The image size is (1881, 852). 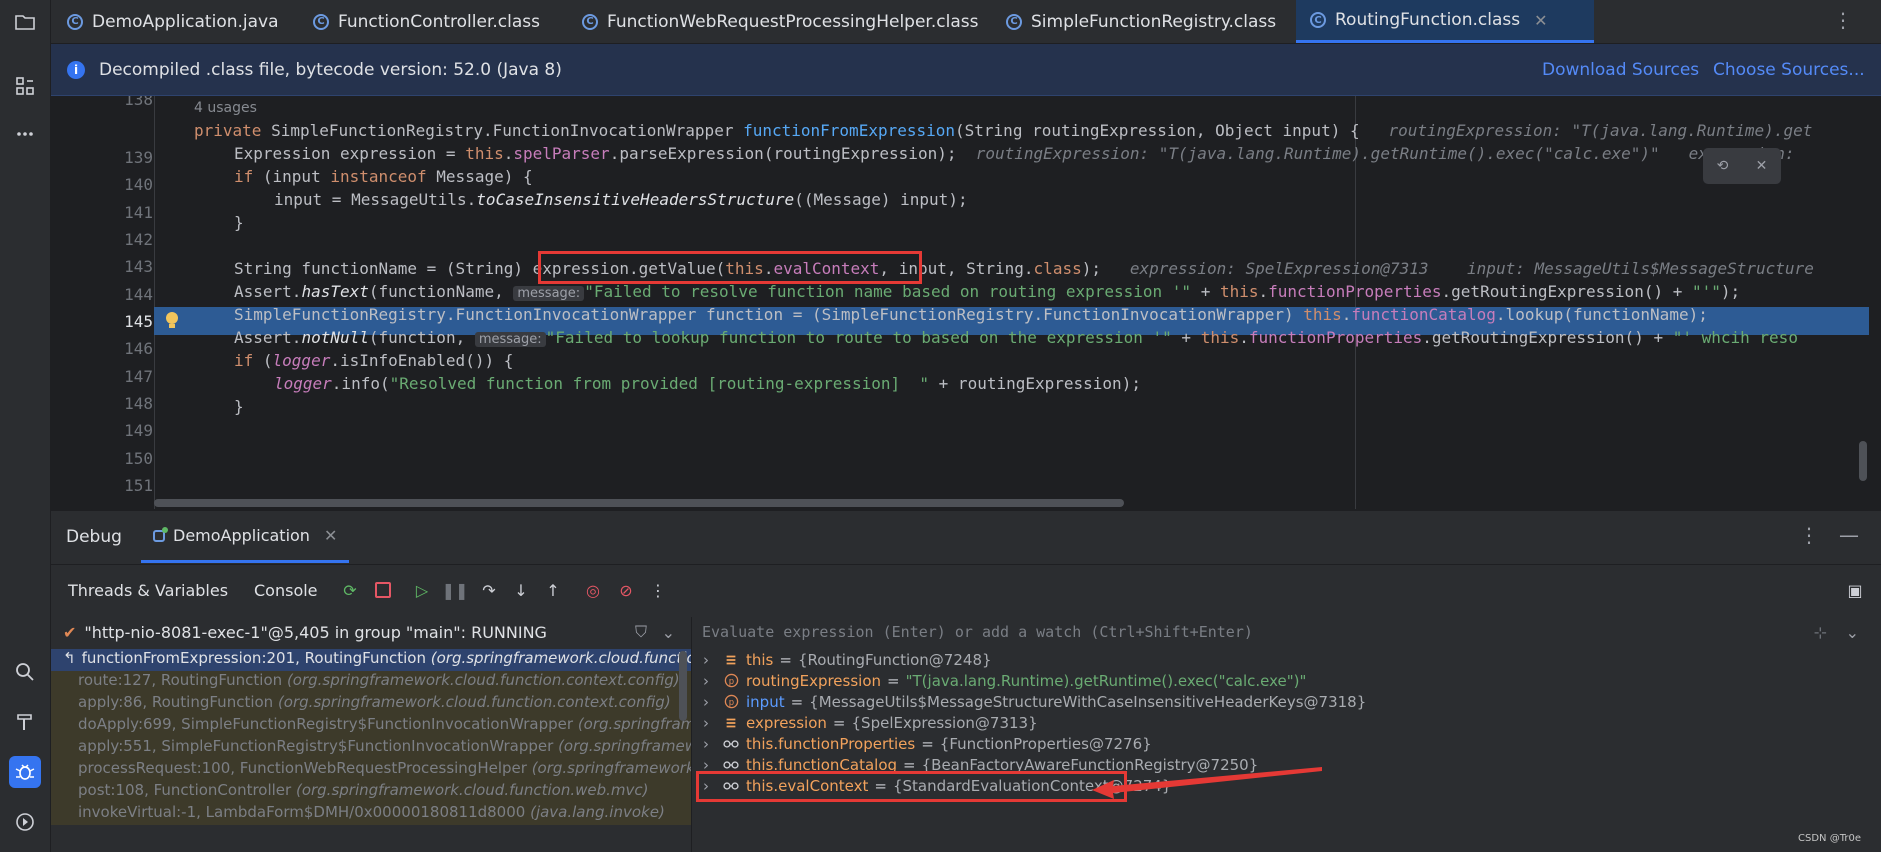 I want to click on resume-icon: ▷, so click(x=422, y=590).